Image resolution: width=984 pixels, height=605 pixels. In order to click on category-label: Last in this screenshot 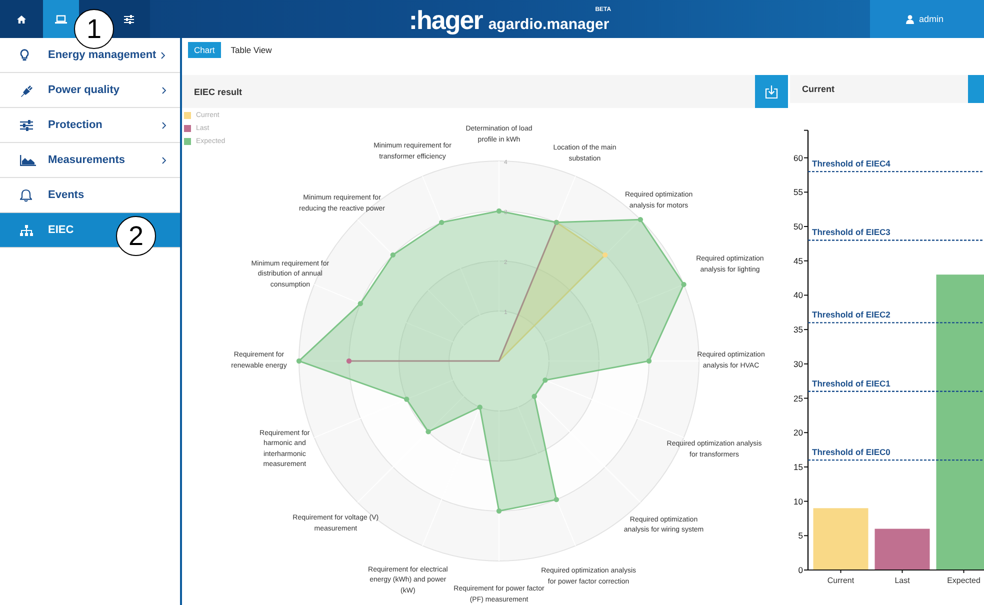, I will do `click(902, 580)`.